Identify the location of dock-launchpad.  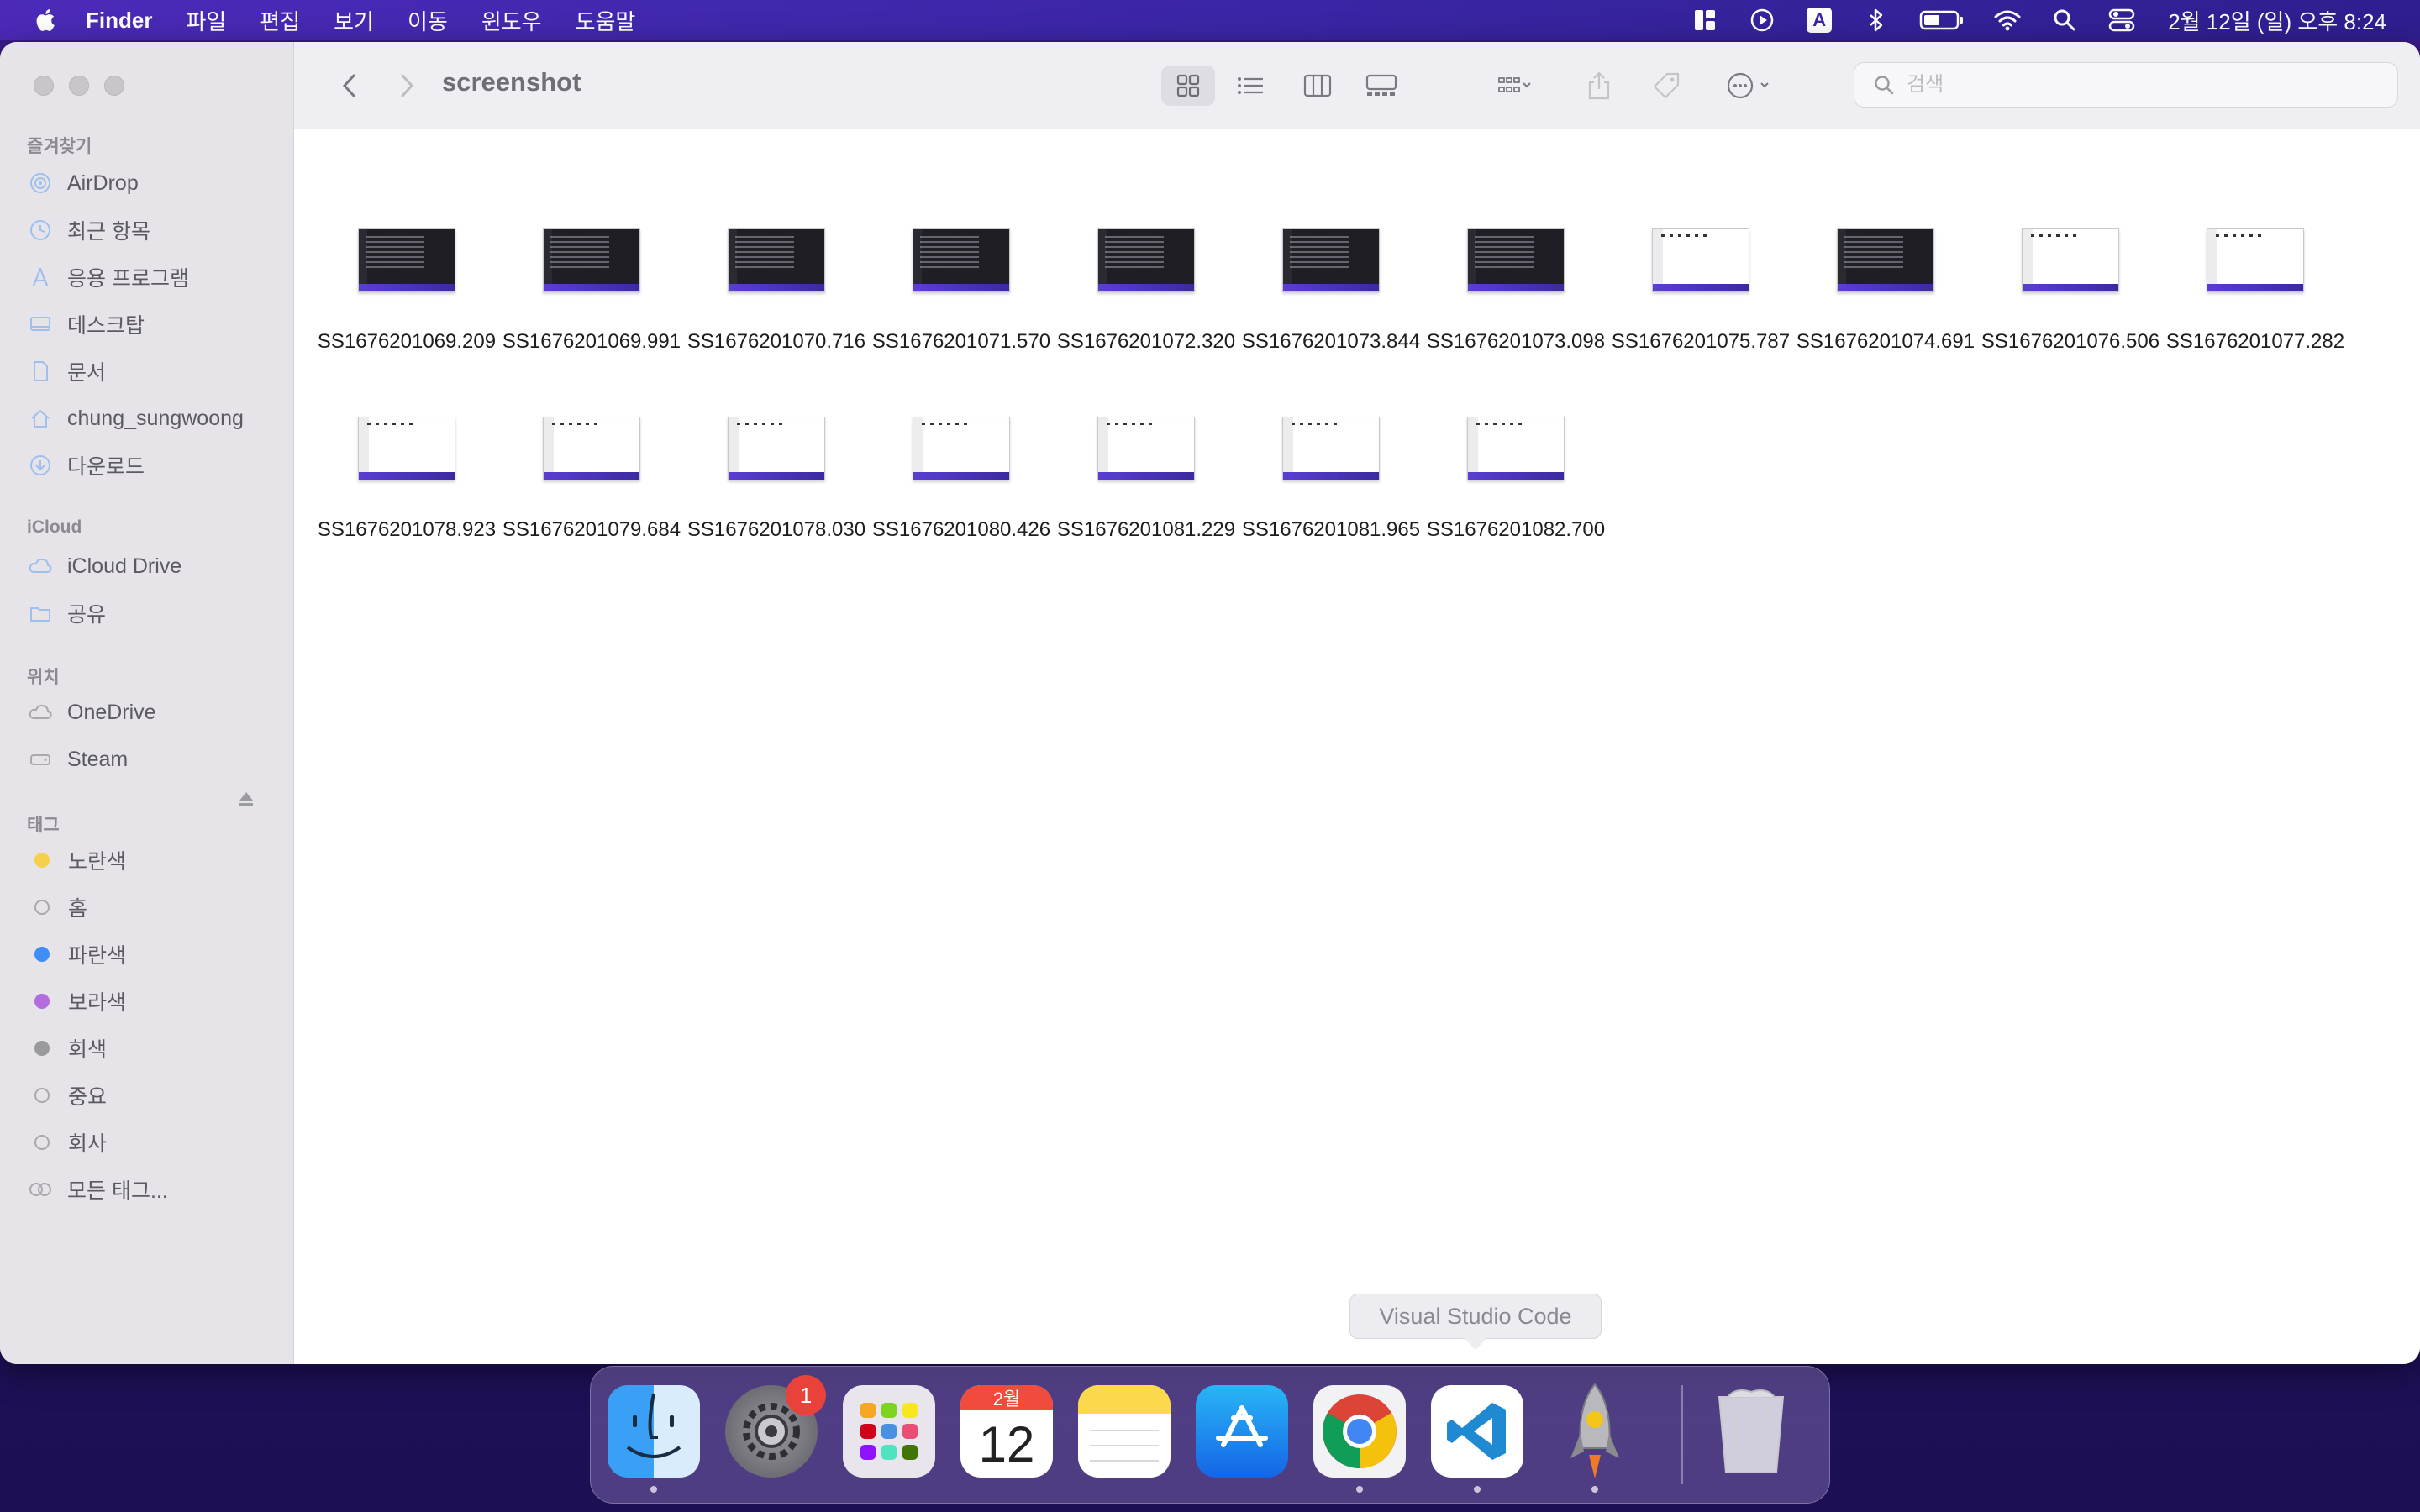
(889, 1431).